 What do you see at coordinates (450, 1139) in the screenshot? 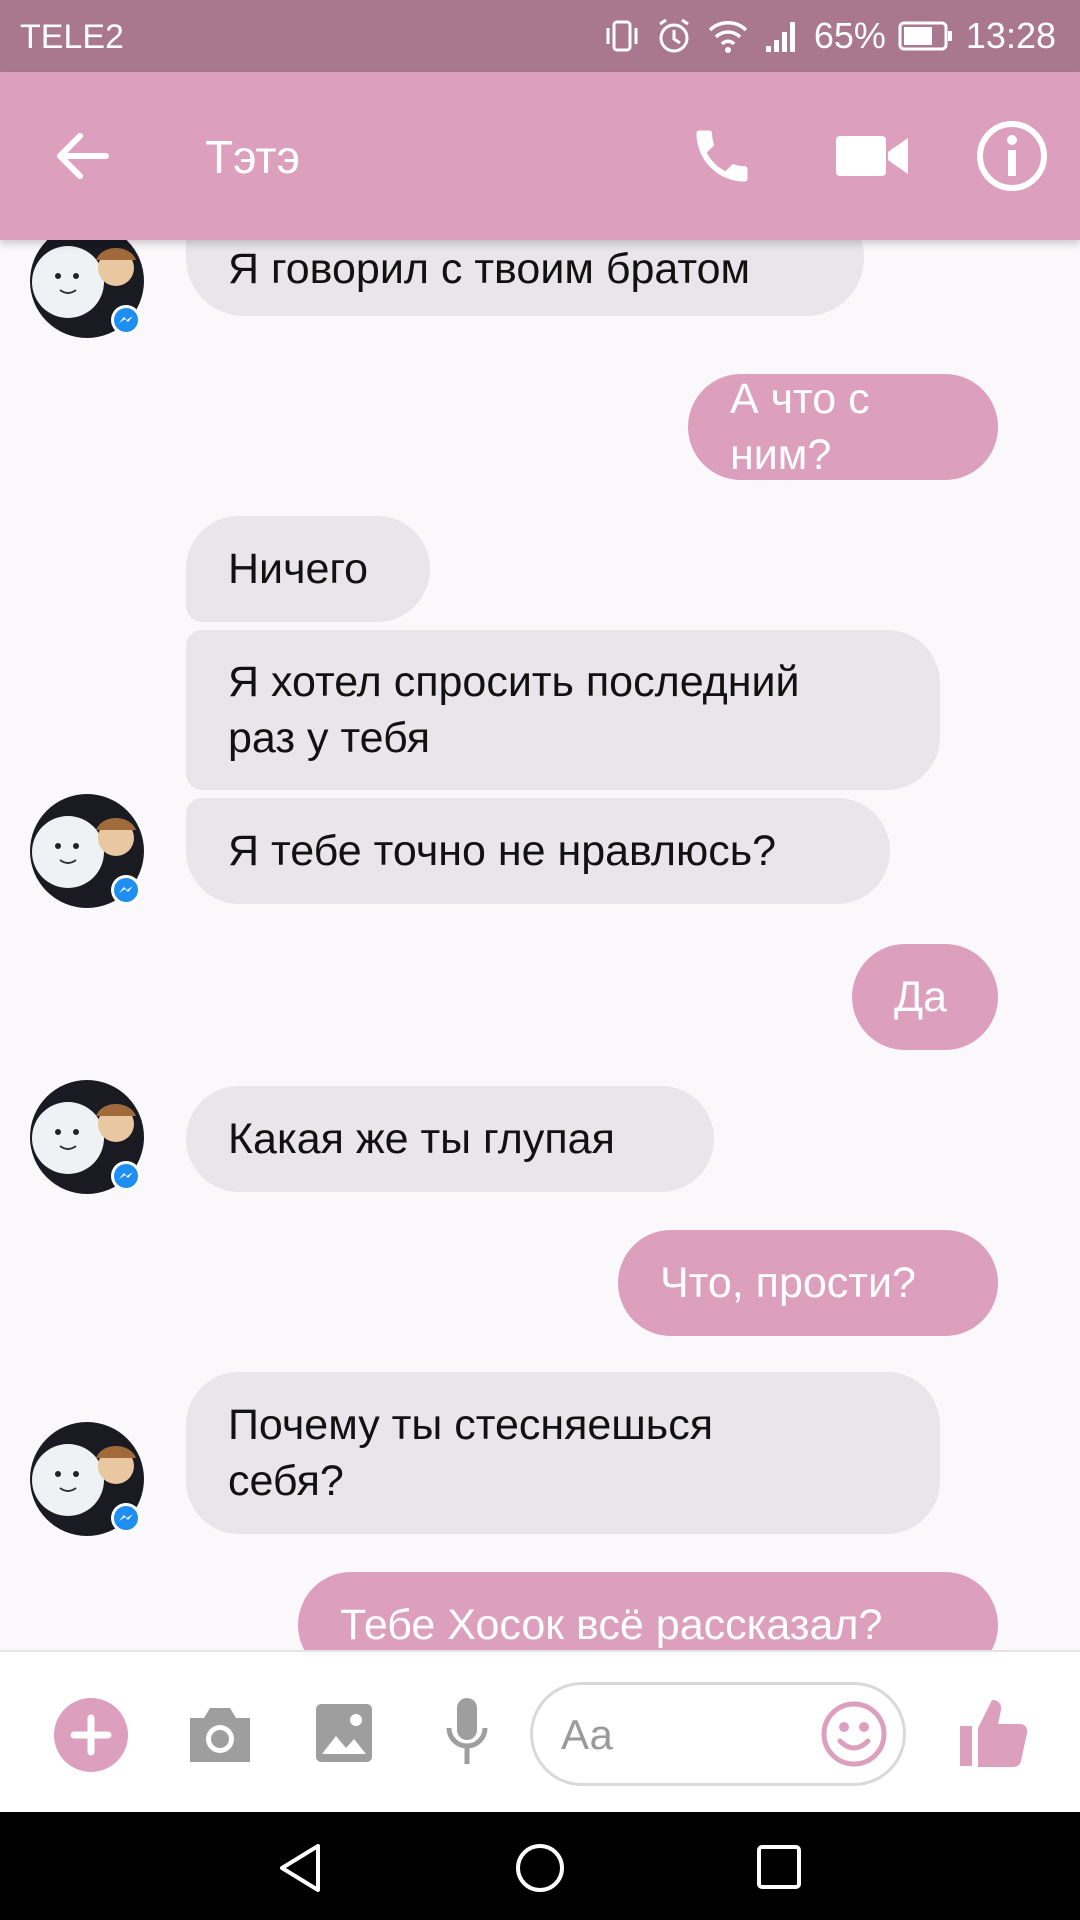
I see `incoming-message: Какая же ты глупая` at bounding box center [450, 1139].